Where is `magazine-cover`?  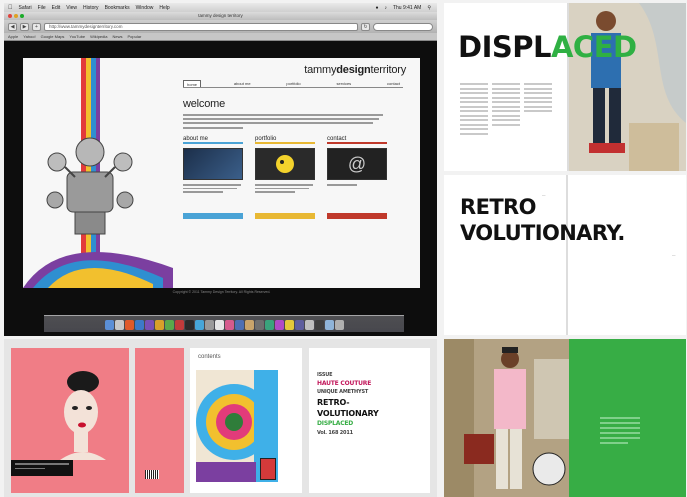
magazine-cover is located at coordinates (70, 420).